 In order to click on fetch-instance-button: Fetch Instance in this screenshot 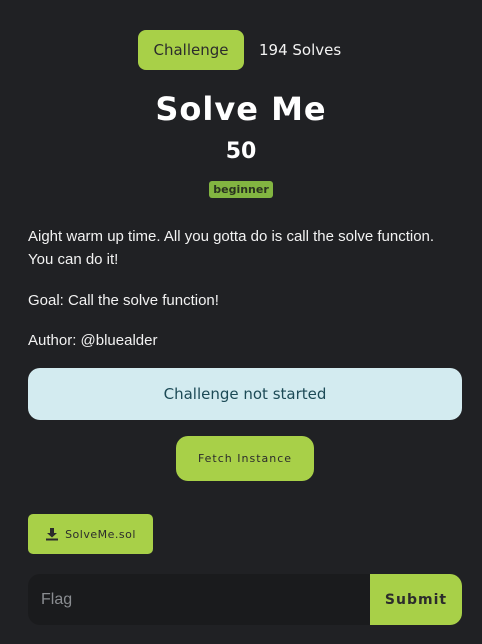, I will do `click(245, 458)`.